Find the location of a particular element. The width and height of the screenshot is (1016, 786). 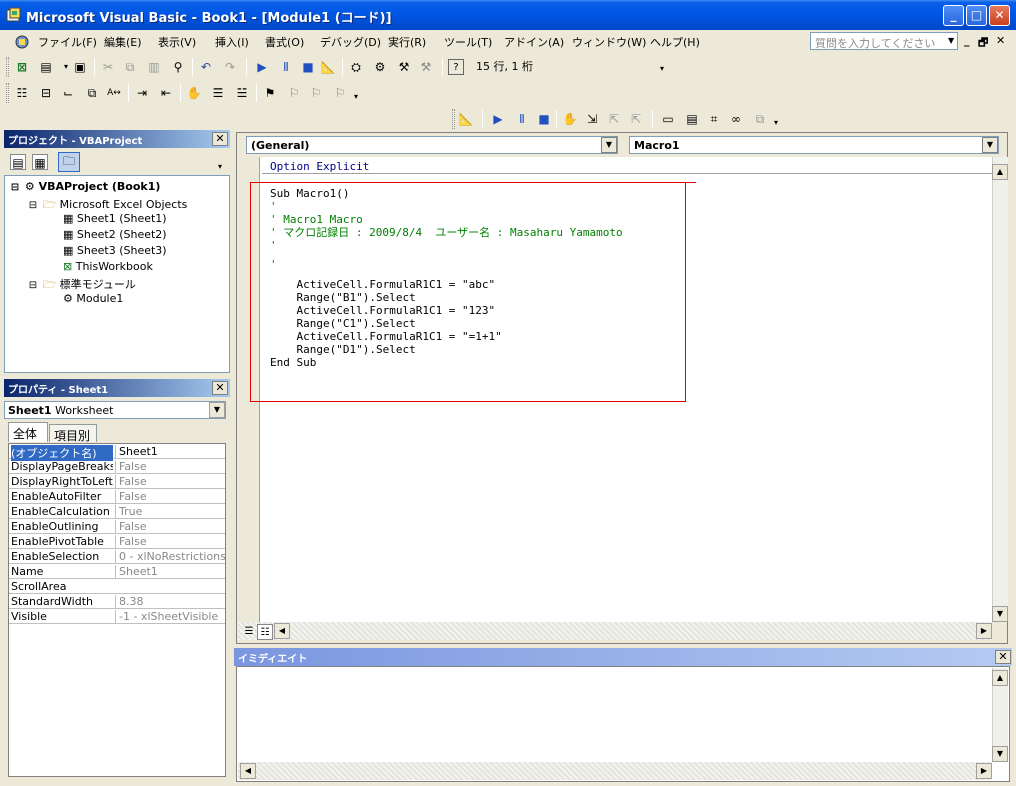

complete-word-icon: A↔ is located at coordinates (114, 93).